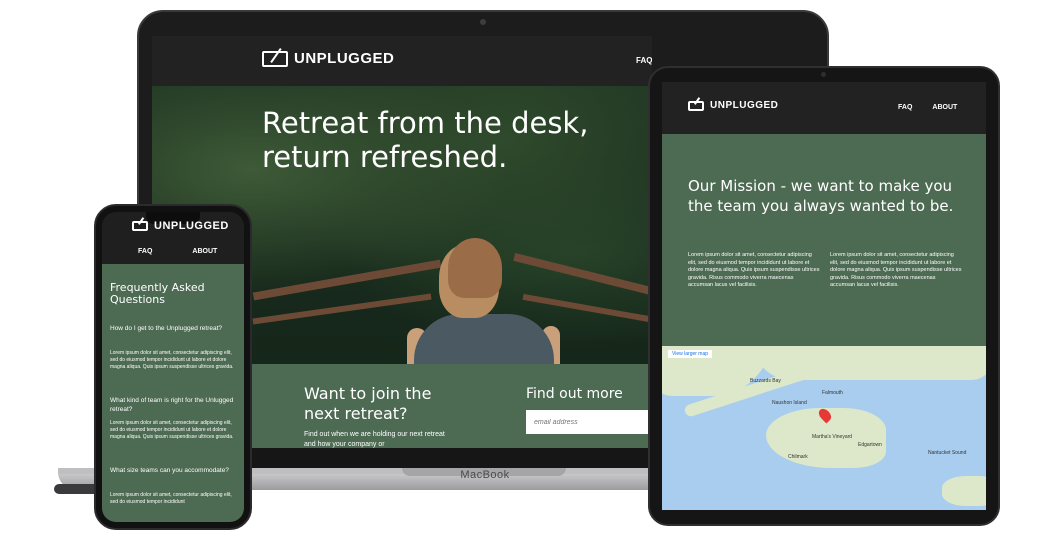  I want to click on woman-body, so click(484, 339).